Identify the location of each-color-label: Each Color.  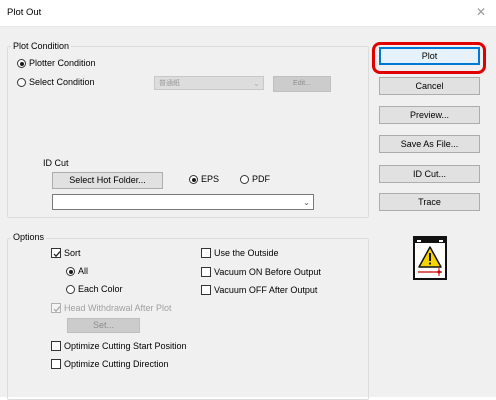
(100, 289).